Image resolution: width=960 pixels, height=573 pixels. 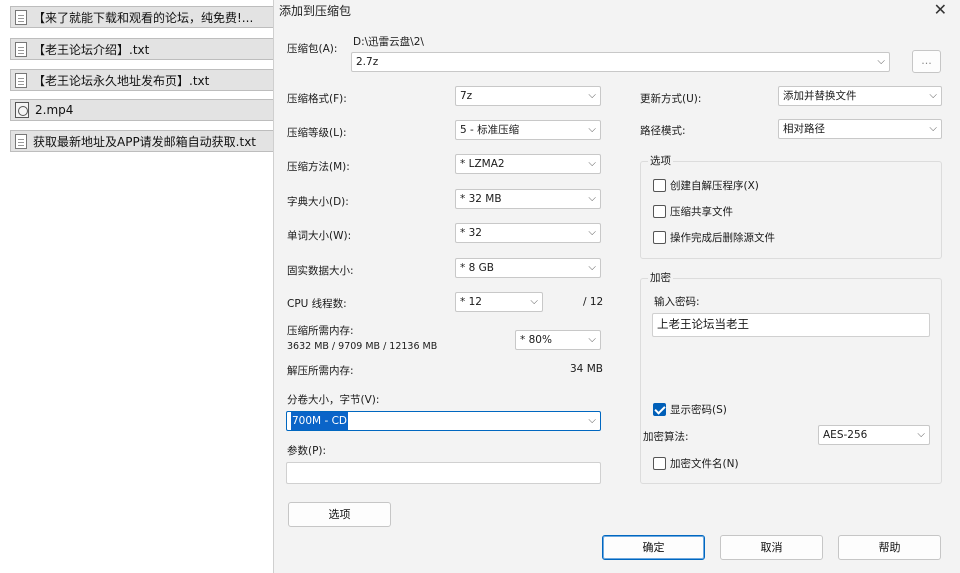 What do you see at coordinates (889, 547) in the screenshot?
I see `help-button: 帮助` at bounding box center [889, 547].